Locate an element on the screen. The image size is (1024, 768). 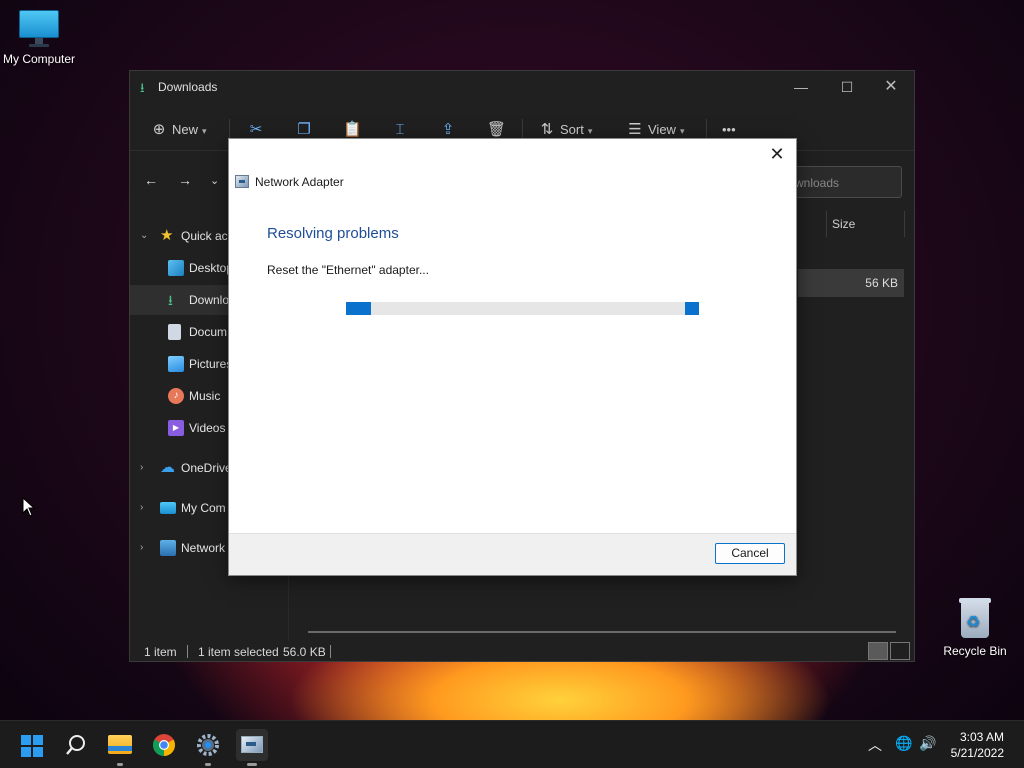
new-label: New is located at coordinates (185, 129).